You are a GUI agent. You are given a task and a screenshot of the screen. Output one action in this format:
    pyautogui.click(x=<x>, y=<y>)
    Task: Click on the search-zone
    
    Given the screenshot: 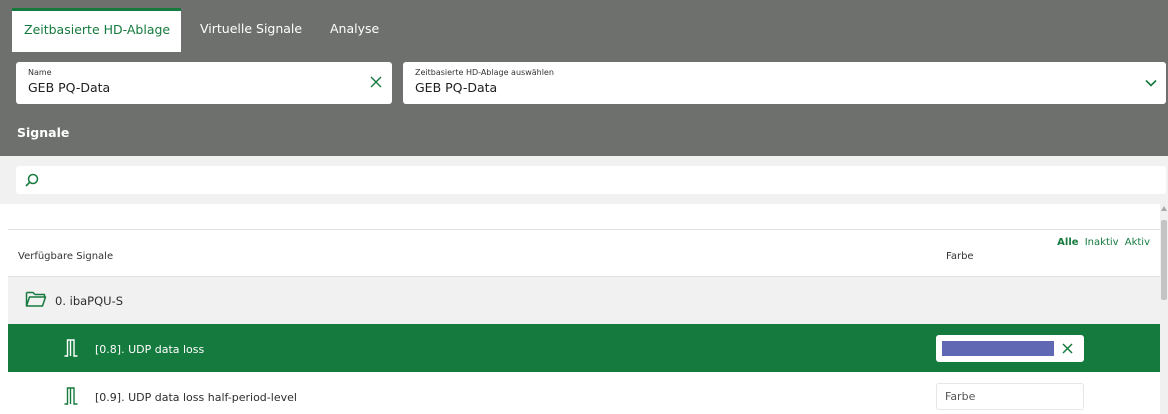 What is the action you would take?
    pyautogui.click(x=584, y=180)
    